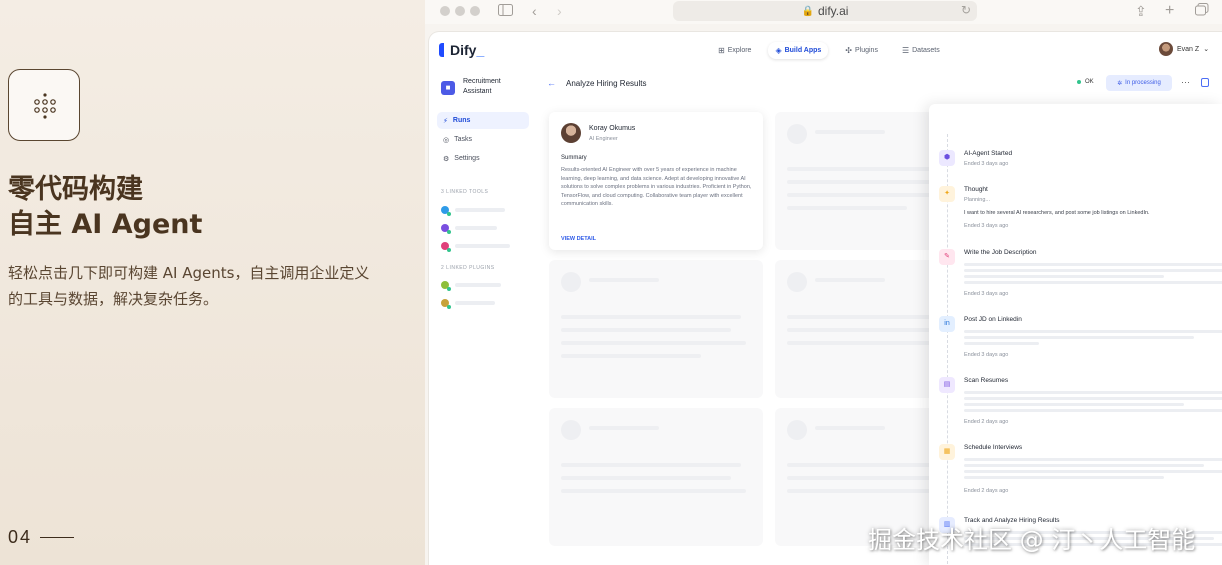  Describe the element at coordinates (778, 50) in the screenshot. I see `cube-icon: ◈` at that location.